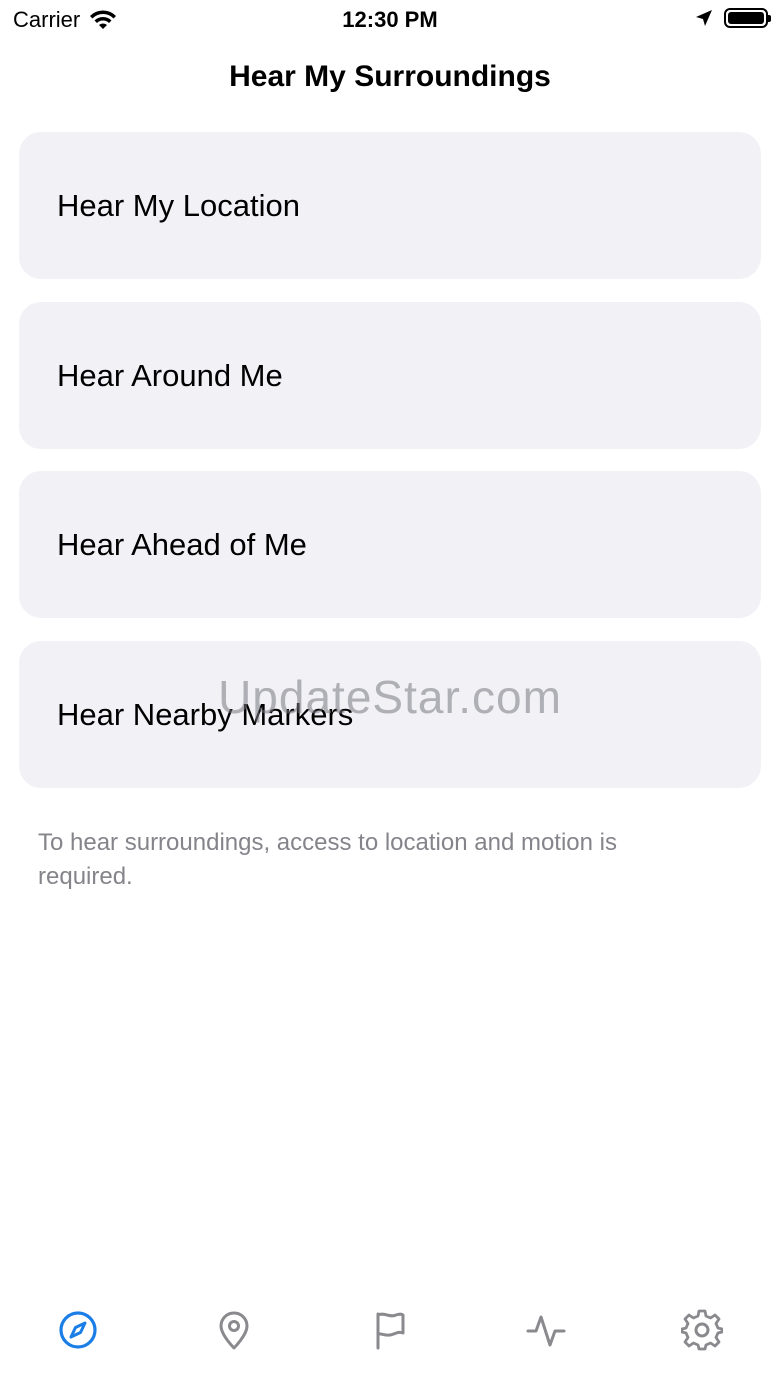 This screenshot has width=780, height=1387. Describe the element at coordinates (178, 205) in the screenshot. I see `hear-my-location-label: Hear My Location` at that location.